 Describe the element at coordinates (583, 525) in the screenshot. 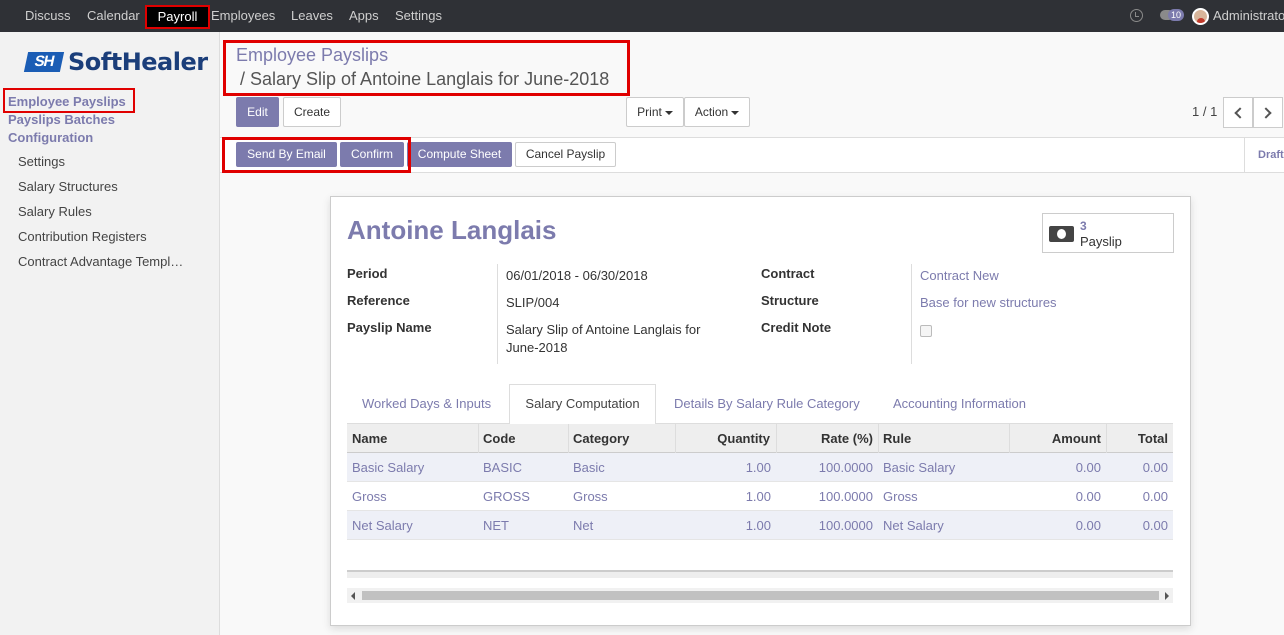

I see `cell-category: Net` at that location.